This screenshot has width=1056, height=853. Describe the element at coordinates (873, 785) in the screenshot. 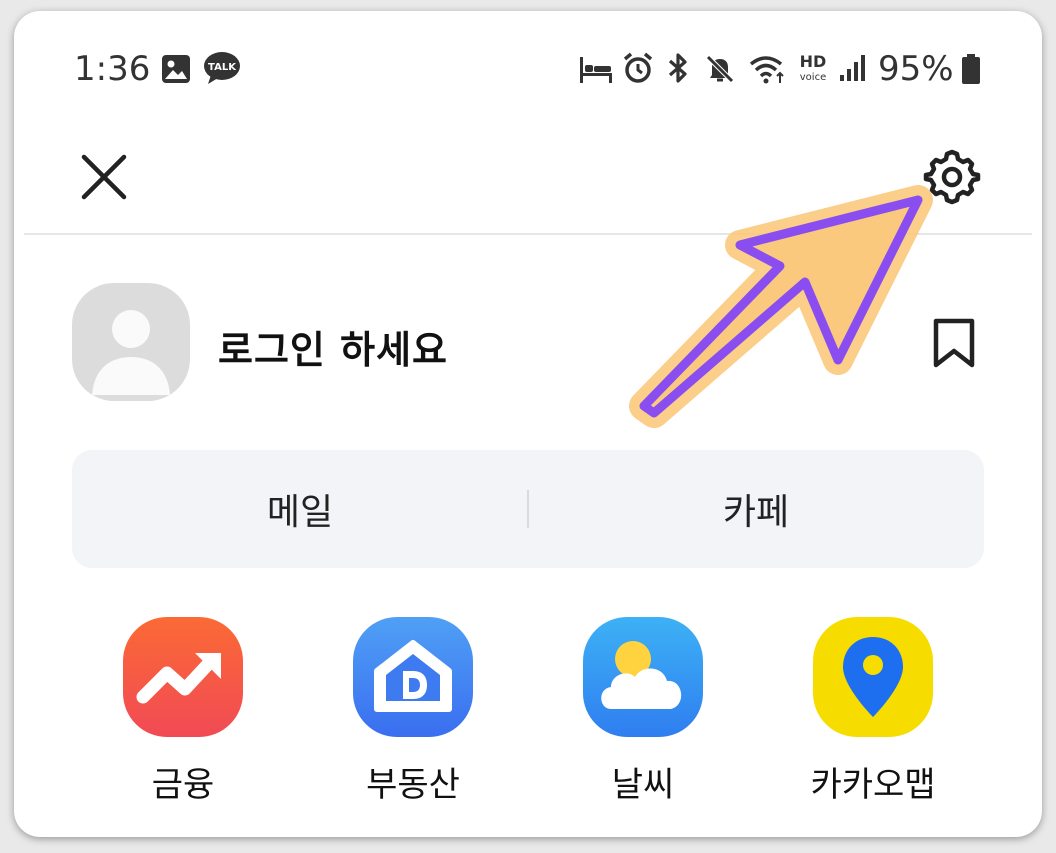

I see `app-kakaomap-label: 카카오맵` at that location.